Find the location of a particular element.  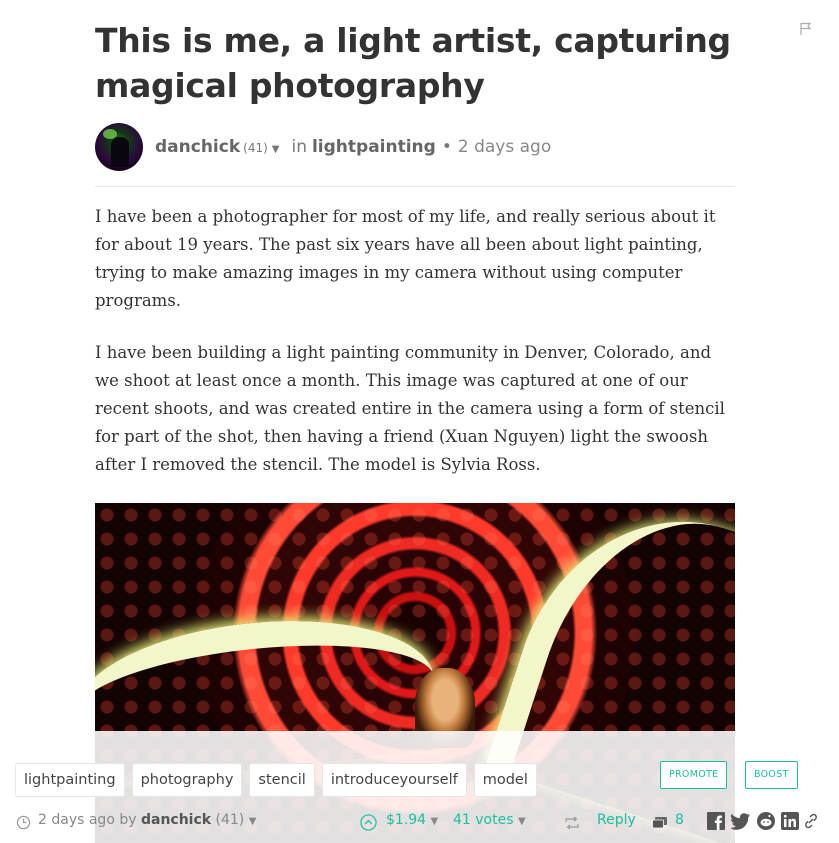

tag-item: stencil is located at coordinates (282, 780).